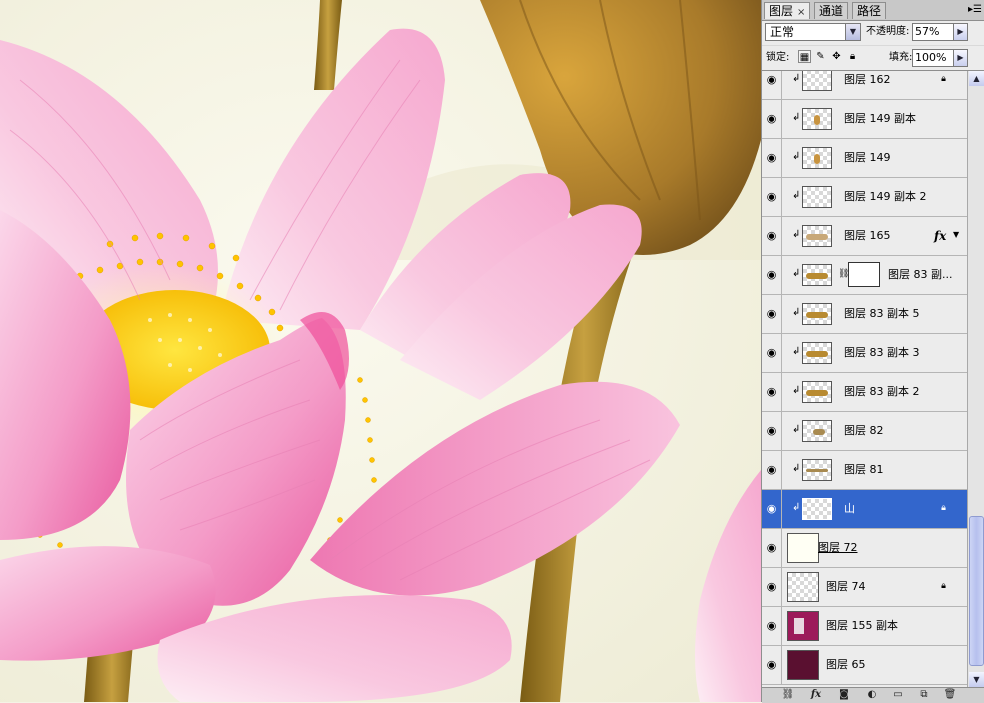 This screenshot has height=703, width=984. I want to click on fill-input: 100%, so click(933, 58).